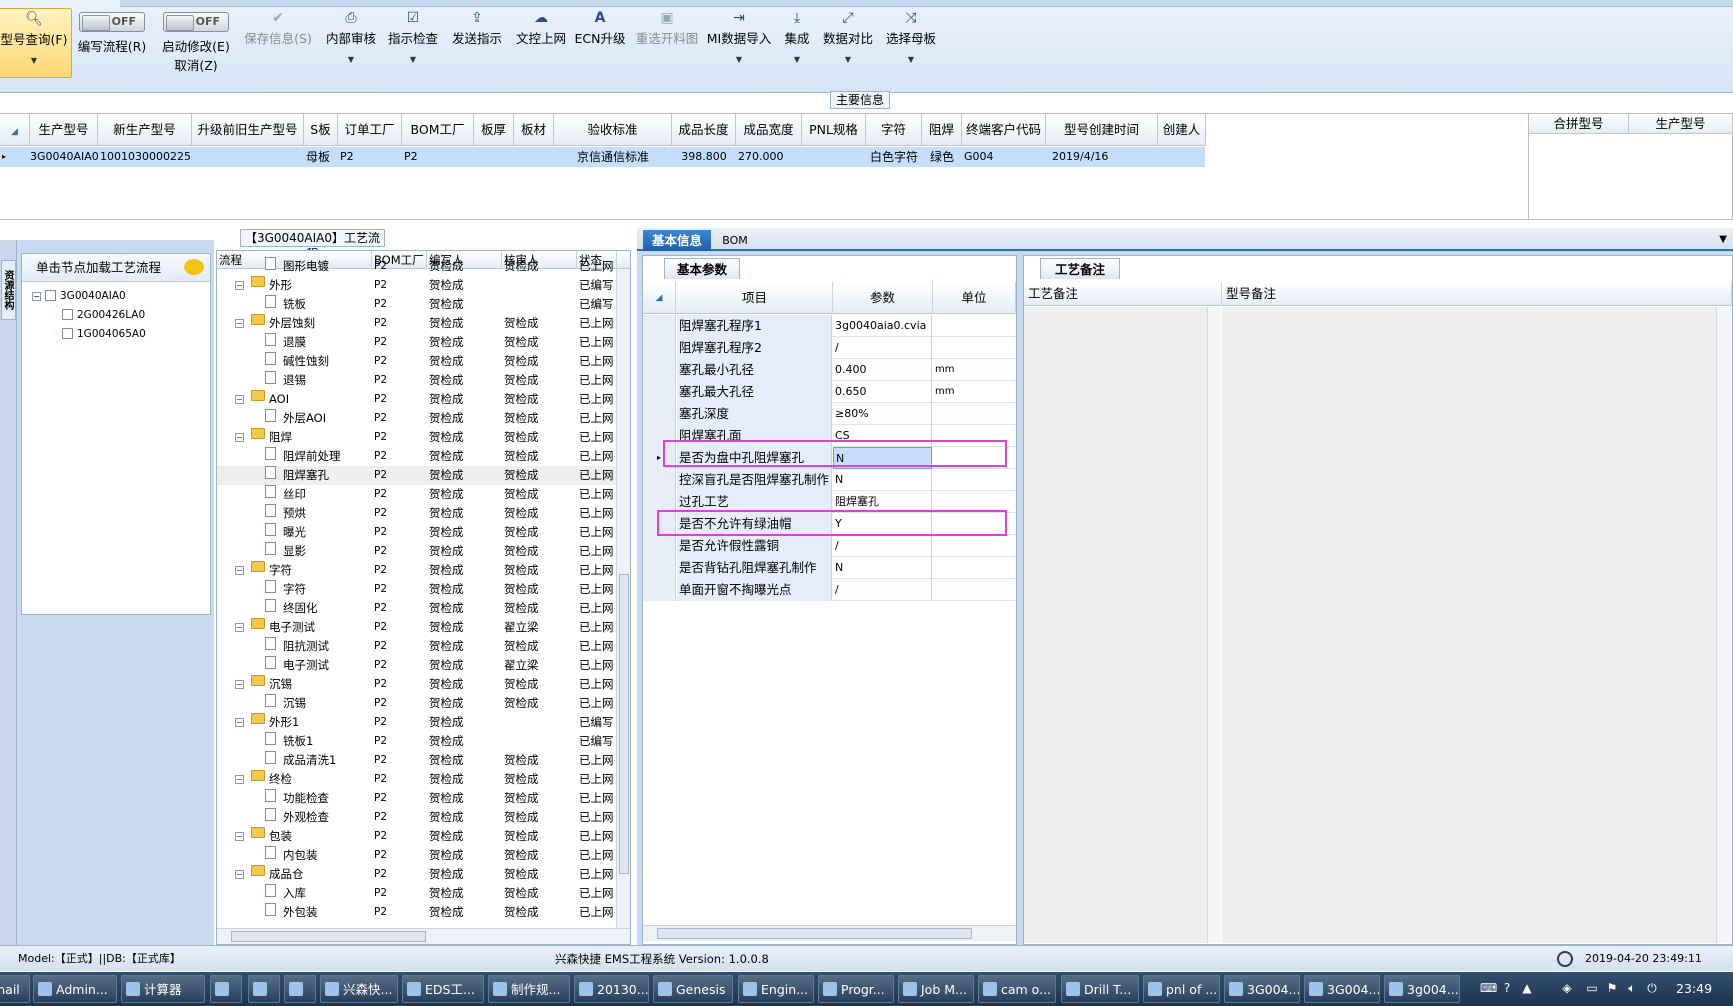 This screenshot has width=1733, height=1006. Describe the element at coordinates (278, 43) in the screenshot. I see `save-info-button: ✔ 保存信息(S)` at that location.